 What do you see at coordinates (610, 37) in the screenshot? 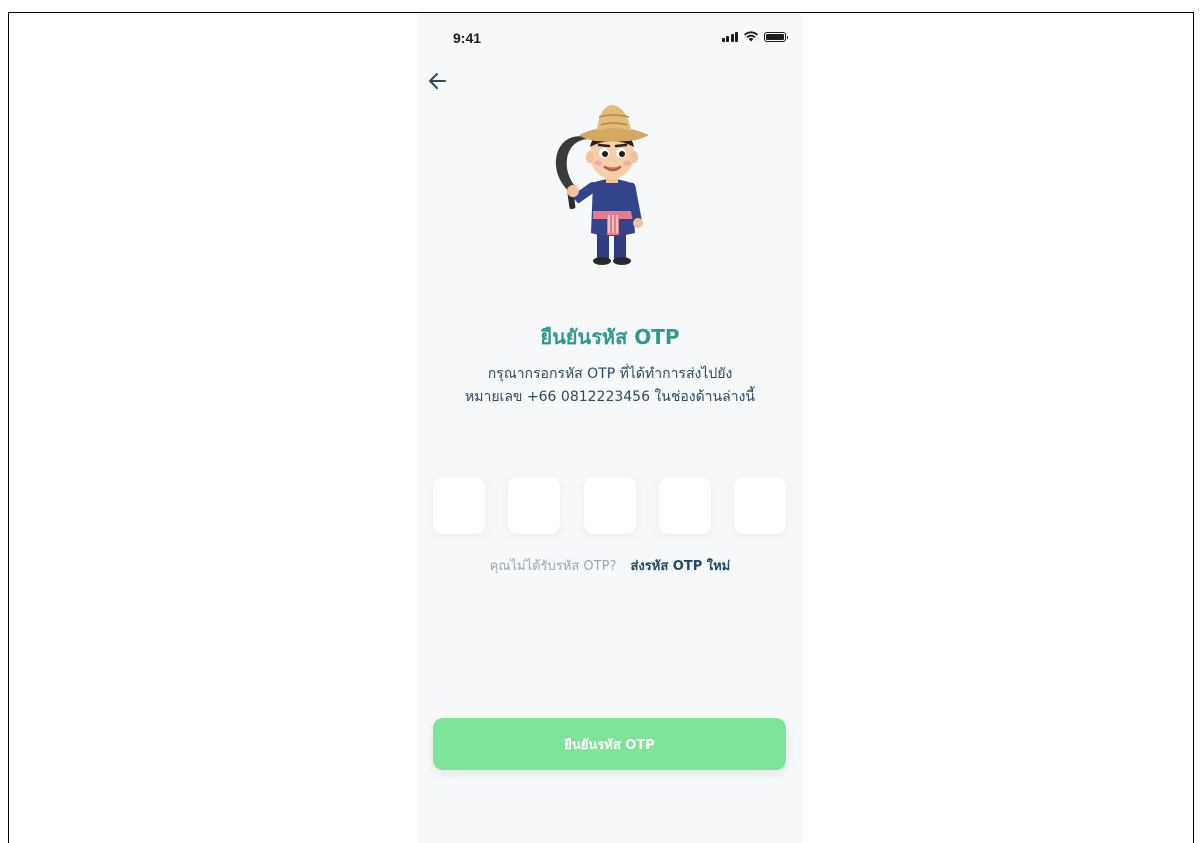
I see `status-bar: 9:41` at bounding box center [610, 37].